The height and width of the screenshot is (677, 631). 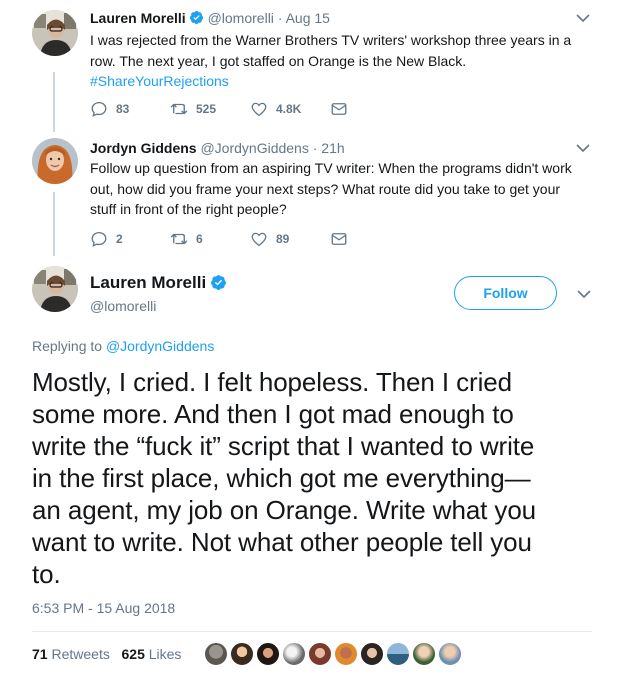 I want to click on like-button: 4.8K, so click(x=275, y=109).